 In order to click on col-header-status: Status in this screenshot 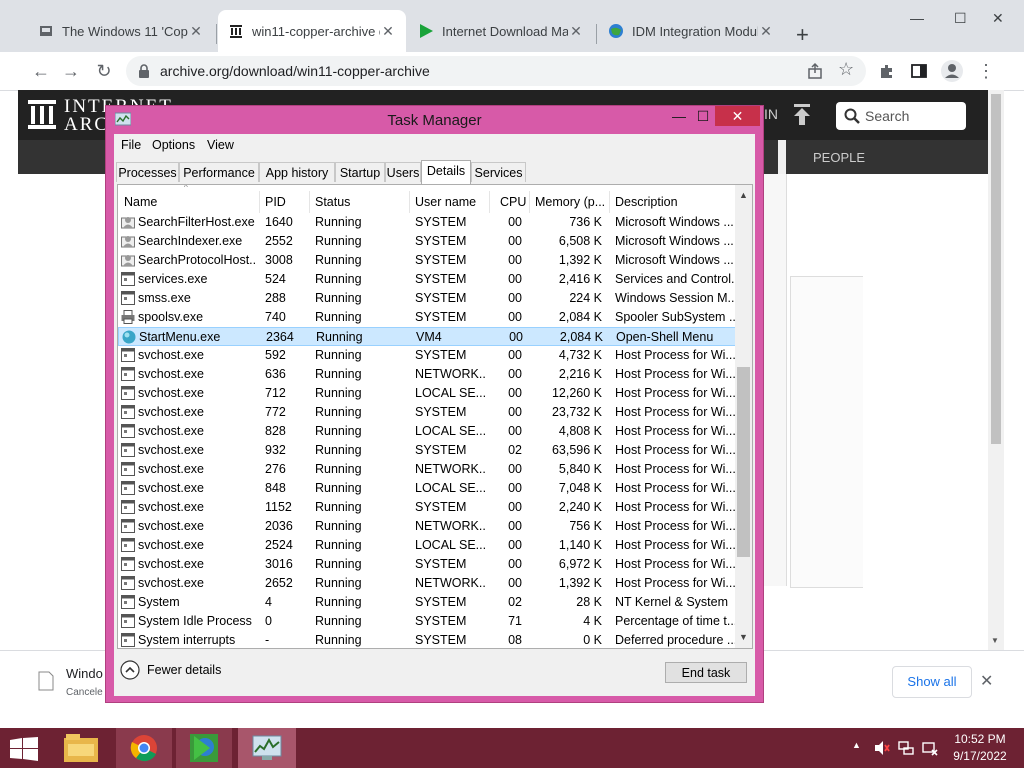, I will do `click(332, 202)`.